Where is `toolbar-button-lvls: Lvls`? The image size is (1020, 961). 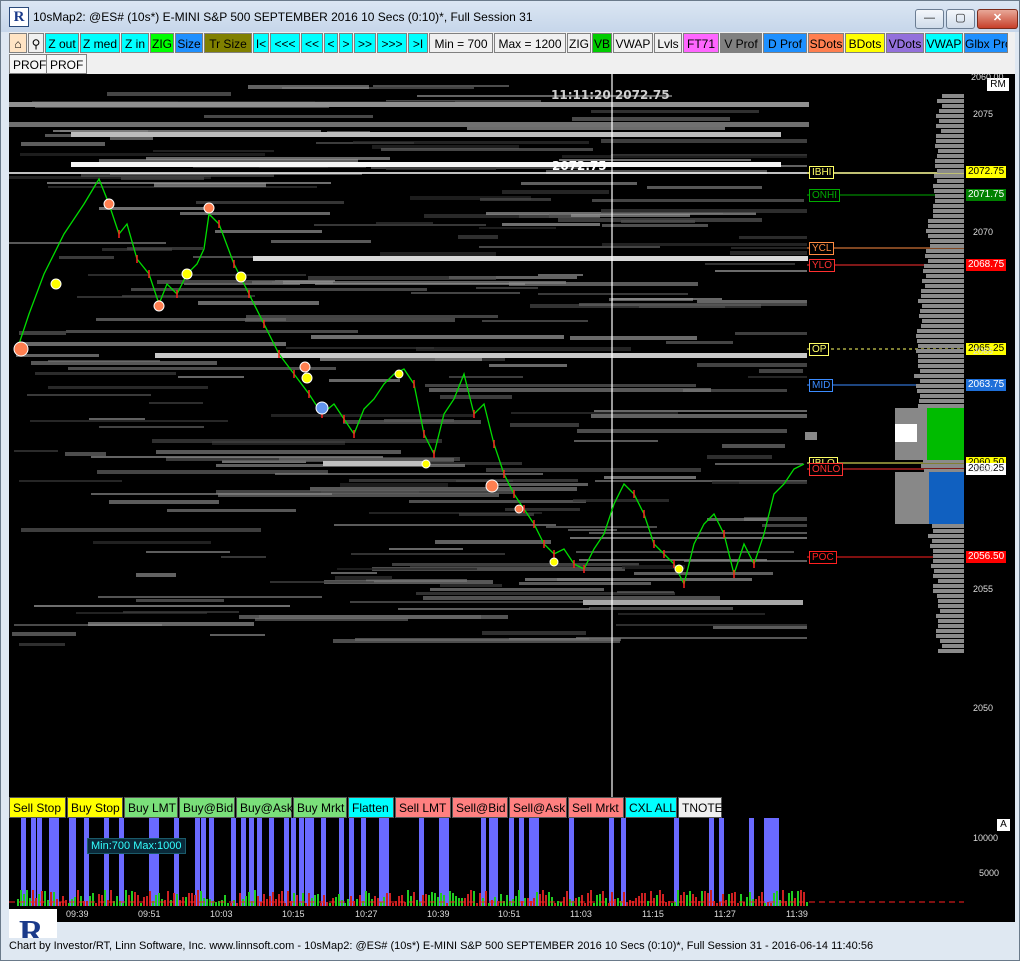 toolbar-button-lvls: Lvls is located at coordinates (668, 43).